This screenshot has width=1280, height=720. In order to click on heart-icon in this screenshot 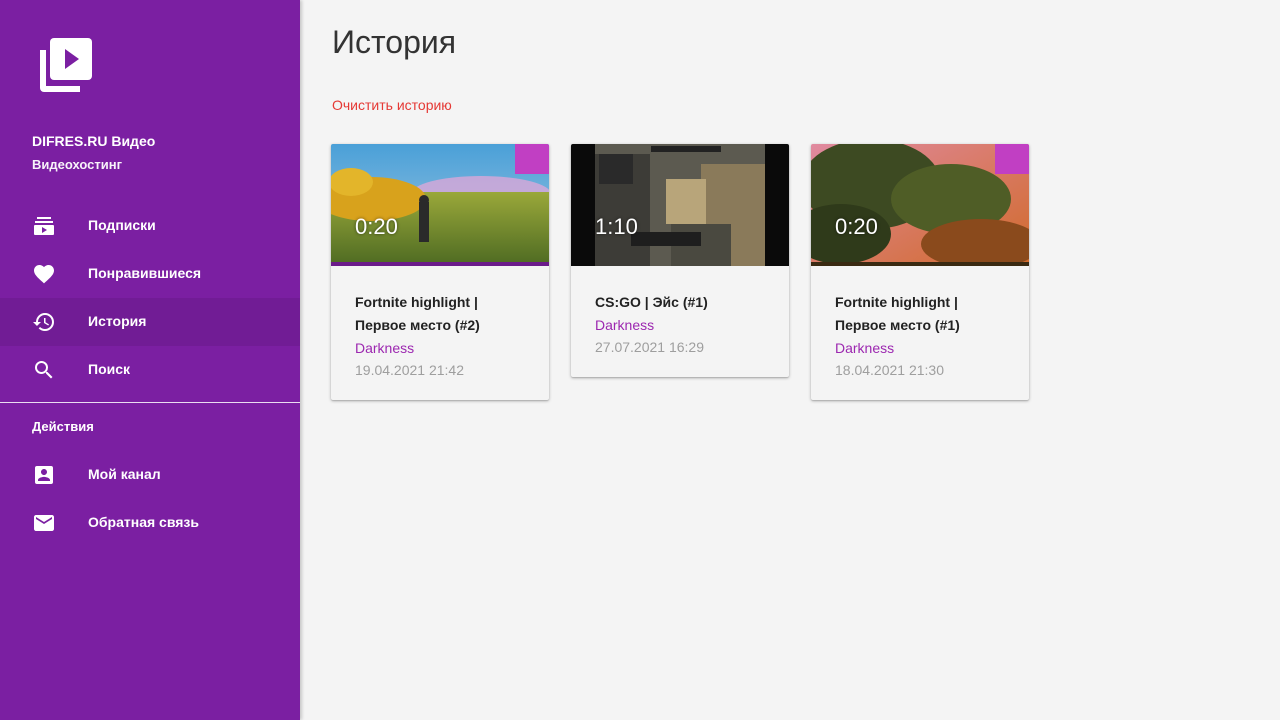, I will do `click(44, 274)`.